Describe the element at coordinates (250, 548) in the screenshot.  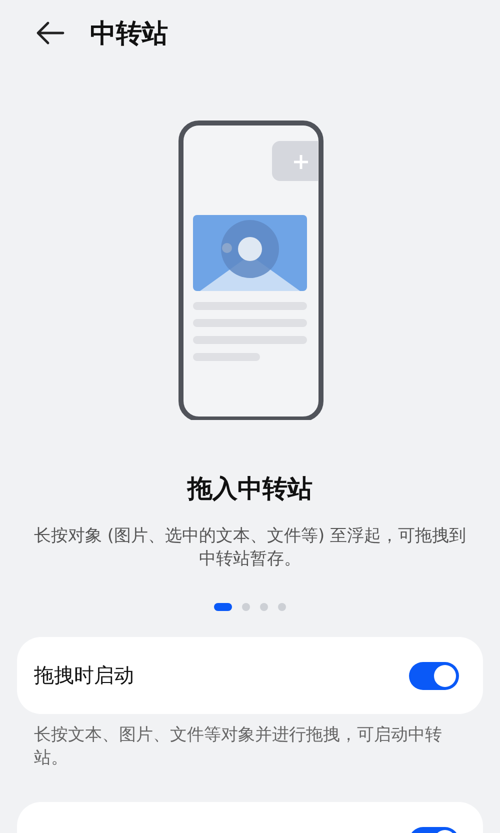
I see `onboarding-description: 长按对象 (图片、选中的文本、文件等) 至浮起，可拖拽到中转站暂存。` at that location.